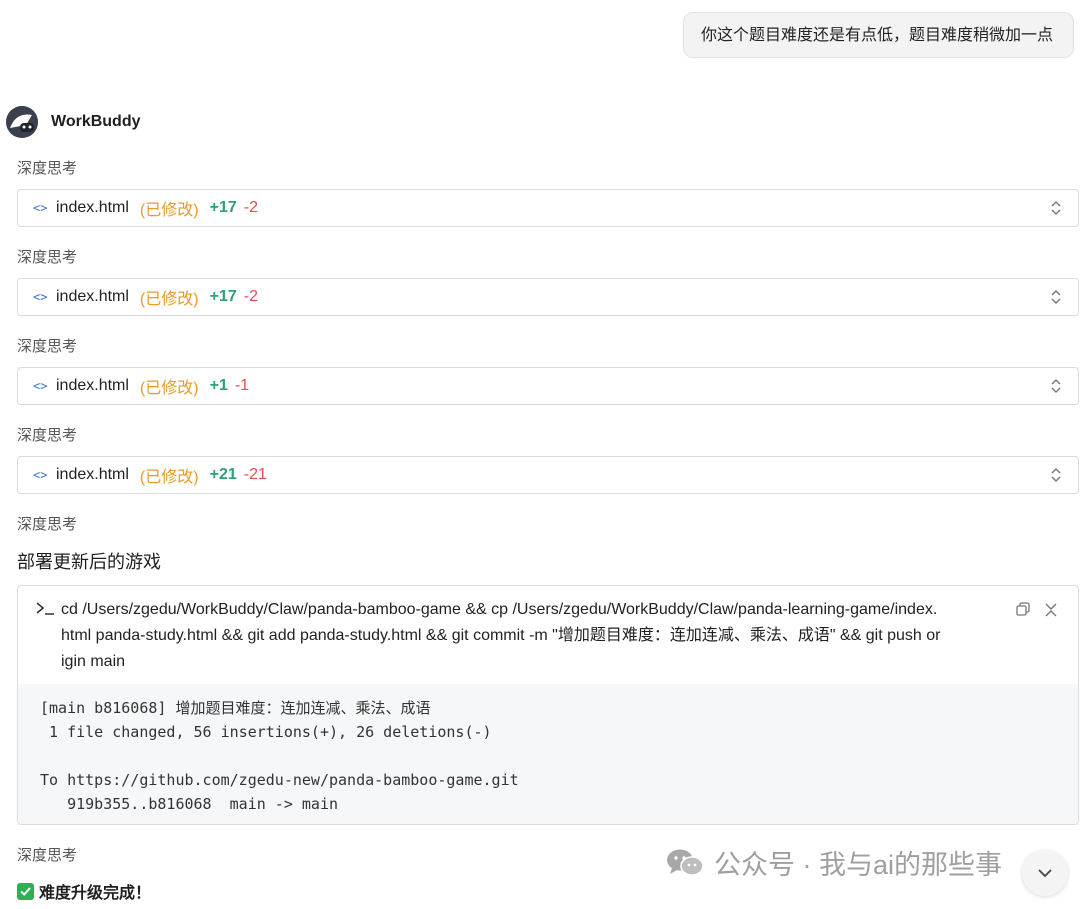 Image resolution: width=1080 pixels, height=909 pixels. I want to click on done-text: 难度升级完成！, so click(95, 893).